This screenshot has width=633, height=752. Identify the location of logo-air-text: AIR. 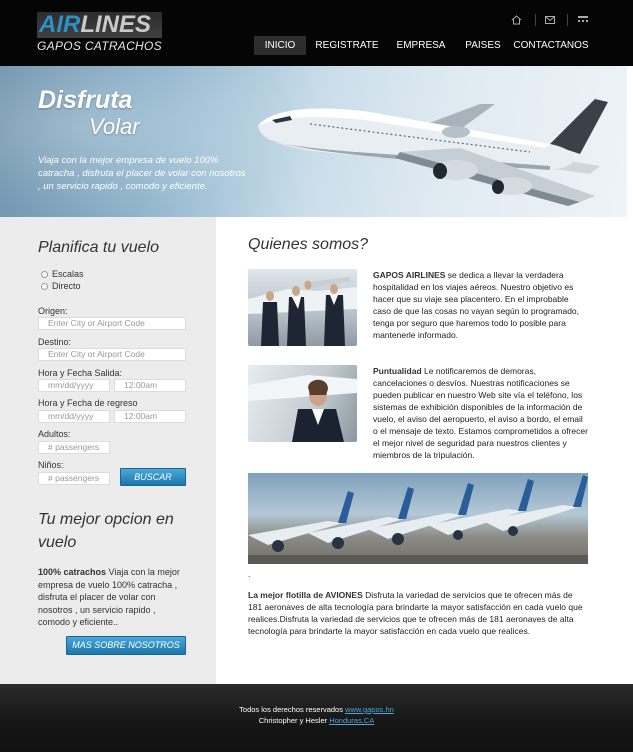
(60, 24).